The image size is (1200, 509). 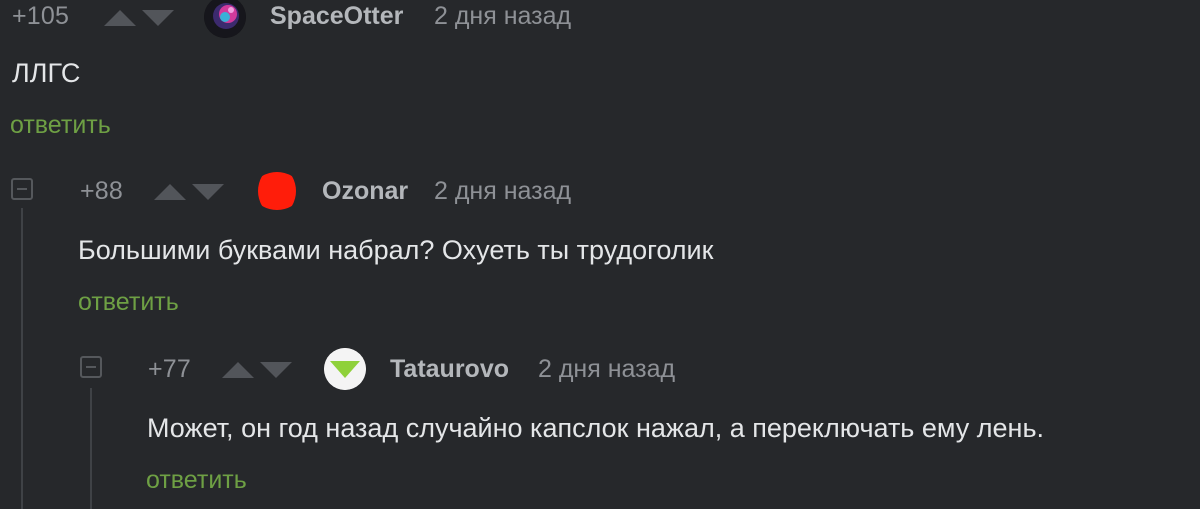 I want to click on username: SpaceOtter, so click(x=336, y=16).